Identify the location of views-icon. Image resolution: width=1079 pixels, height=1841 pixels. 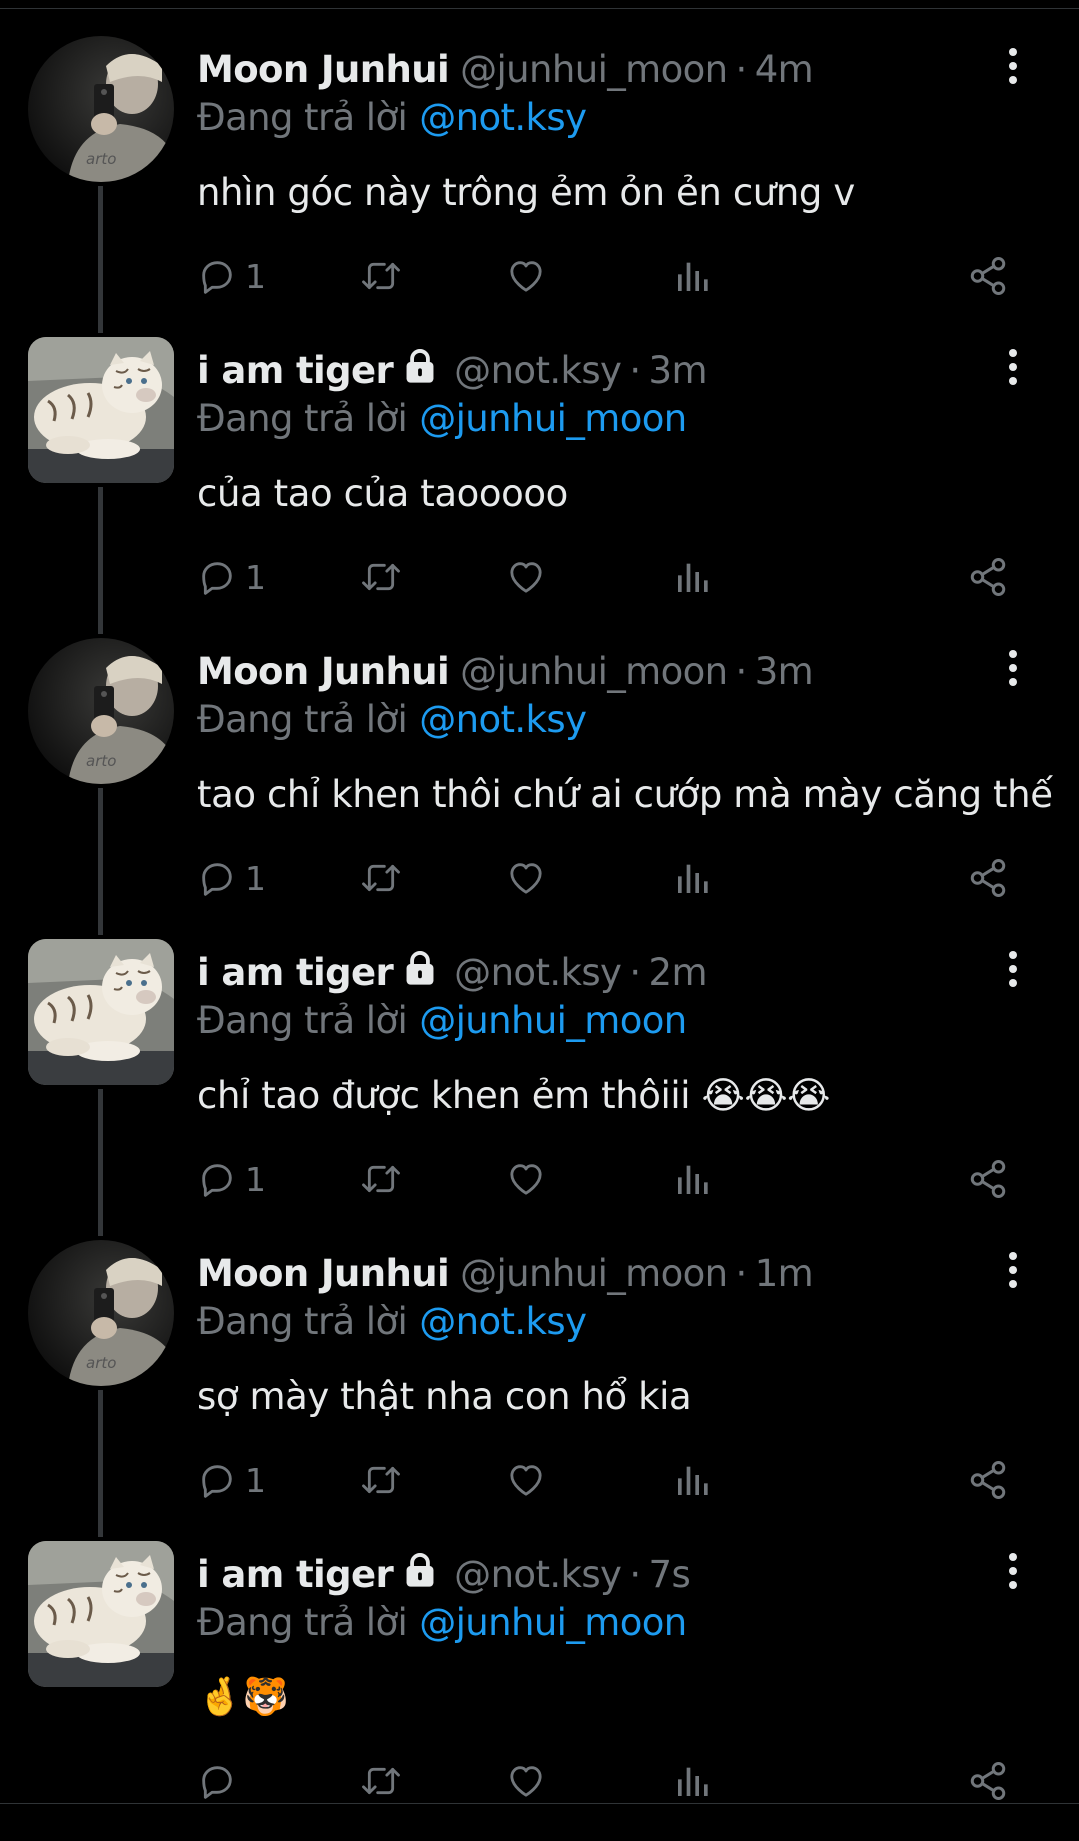
(693, 1480).